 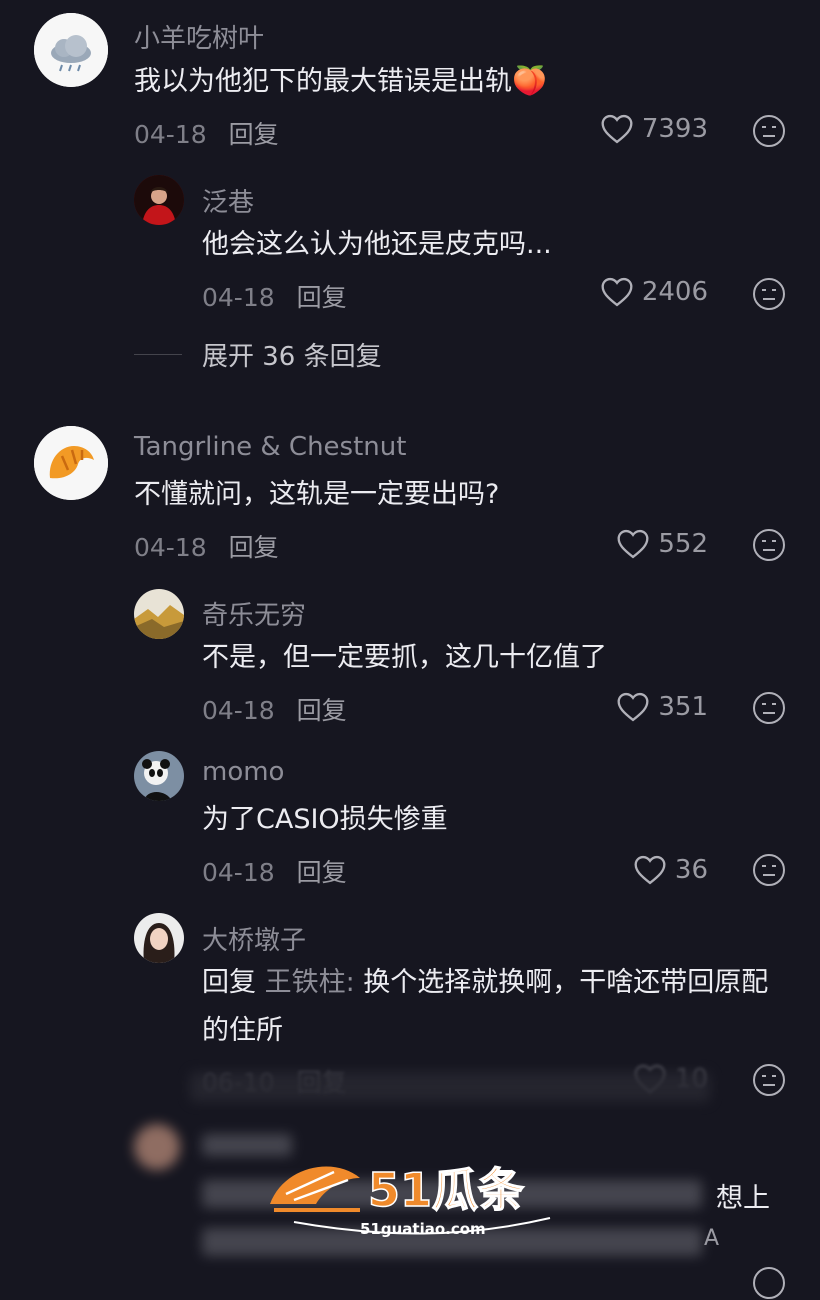 I want to click on reply-text: 为了CASIO损失惨重, so click(x=325, y=819).